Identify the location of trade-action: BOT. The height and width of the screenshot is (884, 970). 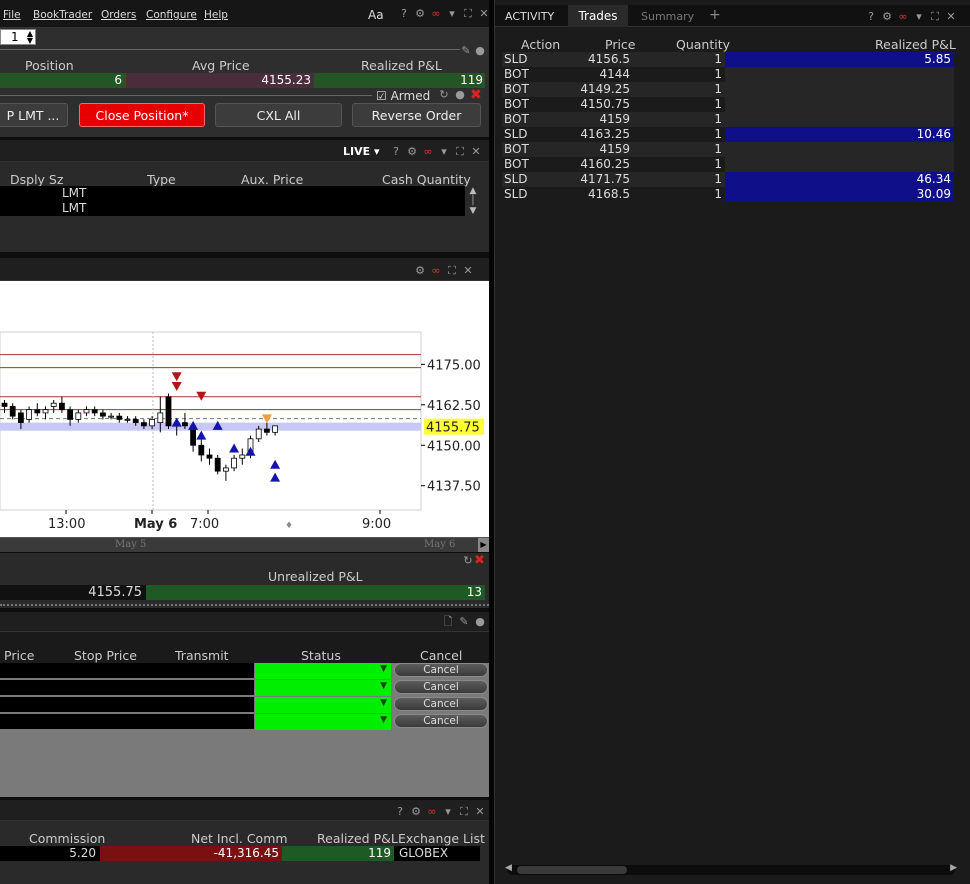
(516, 119).